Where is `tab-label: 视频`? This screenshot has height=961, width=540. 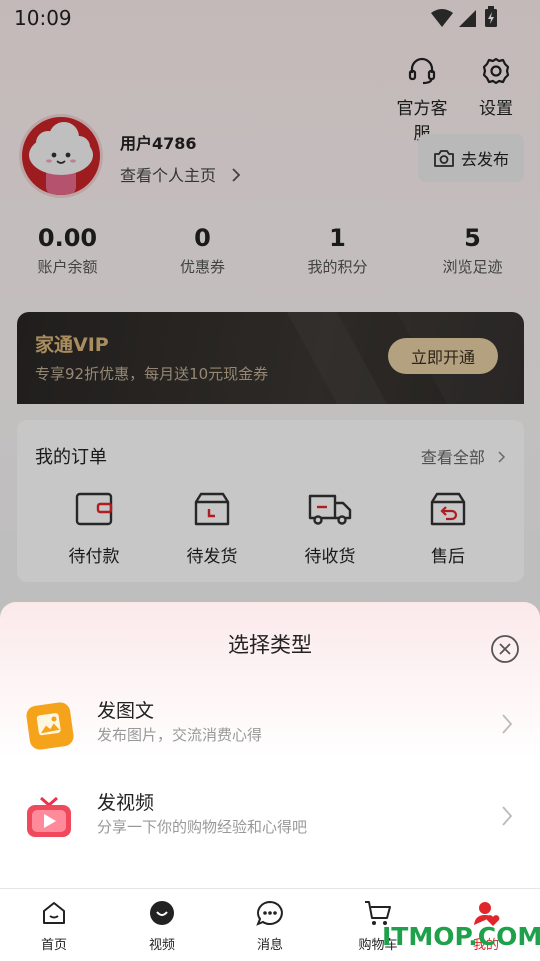 tab-label: 视频 is located at coordinates (161, 945).